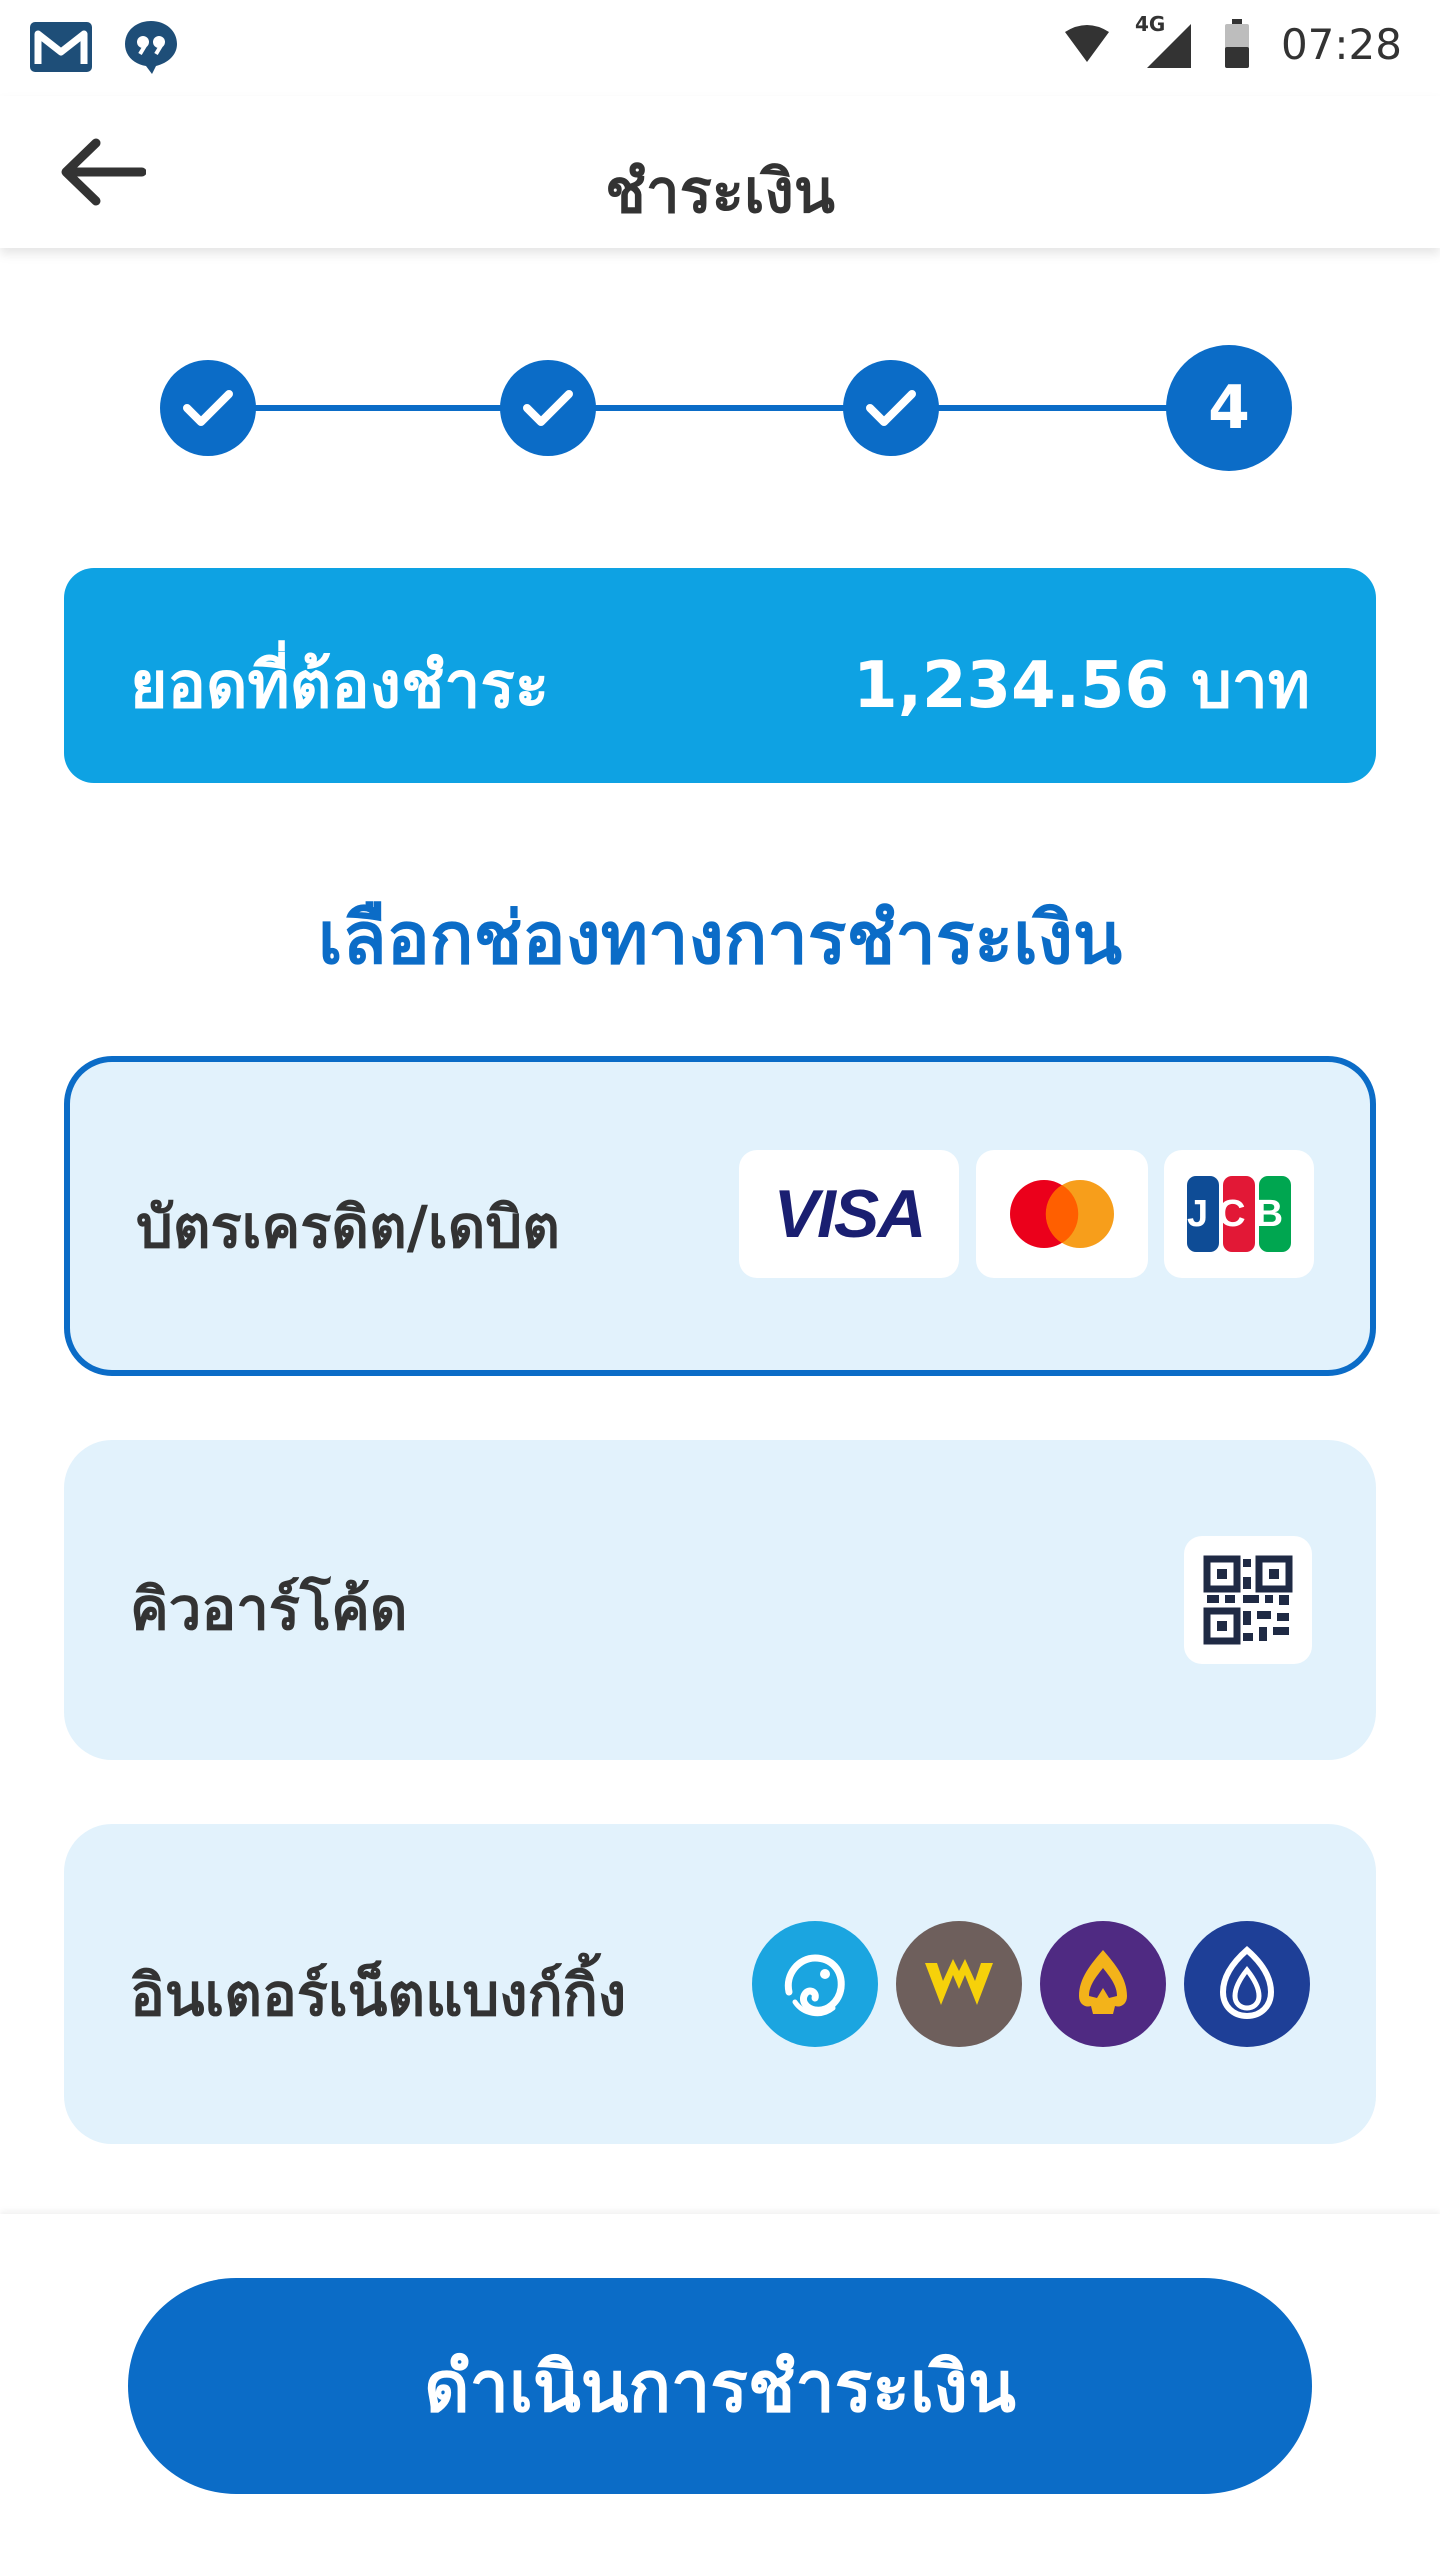 The height and width of the screenshot is (2560, 1440). What do you see at coordinates (378, 1995) in the screenshot?
I see `payment-method-internet-banking-label: อินเตอร์เน็ตแบงก์กิ้ง` at bounding box center [378, 1995].